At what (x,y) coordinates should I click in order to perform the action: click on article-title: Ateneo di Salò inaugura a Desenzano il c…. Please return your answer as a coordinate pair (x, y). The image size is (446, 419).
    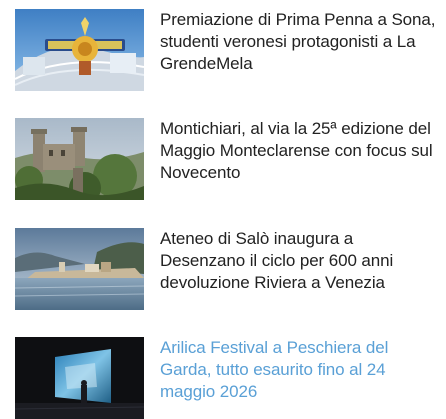
    Looking at the image, I should click on (300, 261).